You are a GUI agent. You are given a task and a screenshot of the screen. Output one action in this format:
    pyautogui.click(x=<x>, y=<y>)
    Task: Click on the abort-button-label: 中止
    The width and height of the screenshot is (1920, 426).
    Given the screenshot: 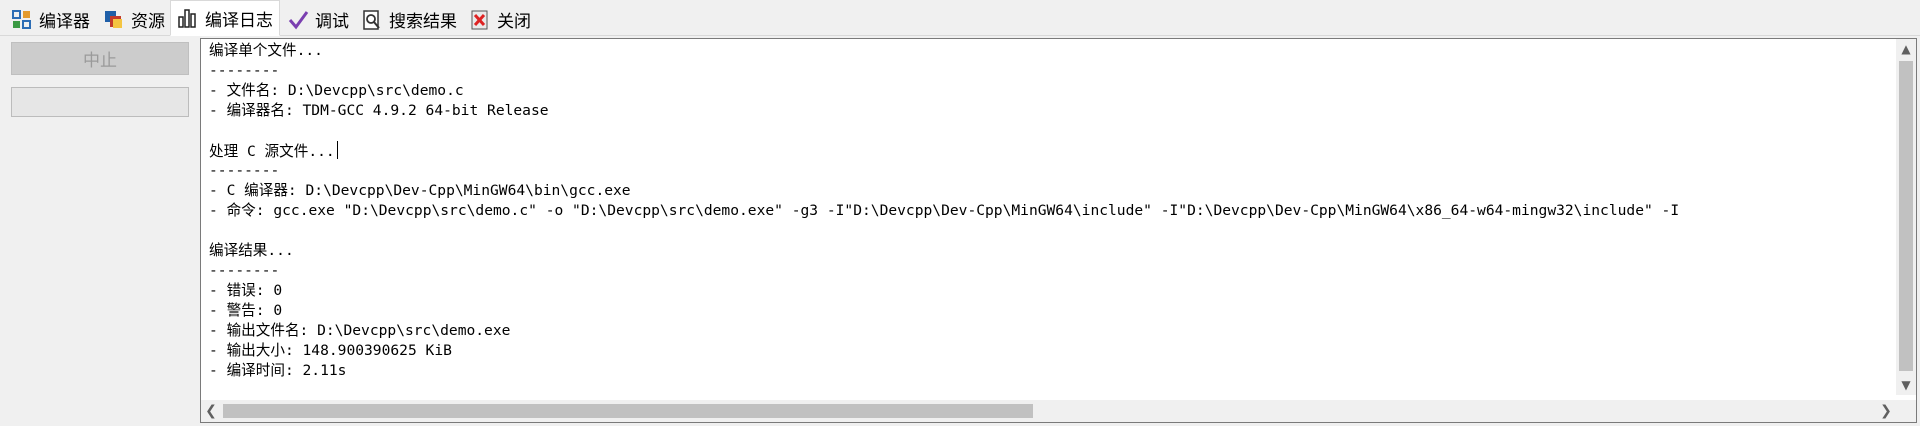 What is the action you would take?
    pyautogui.click(x=100, y=61)
    